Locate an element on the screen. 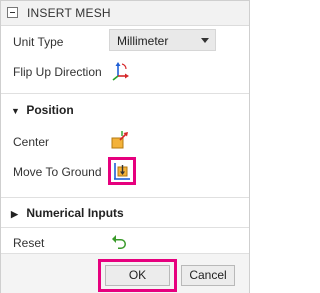  center-label: Center is located at coordinates (31, 142).